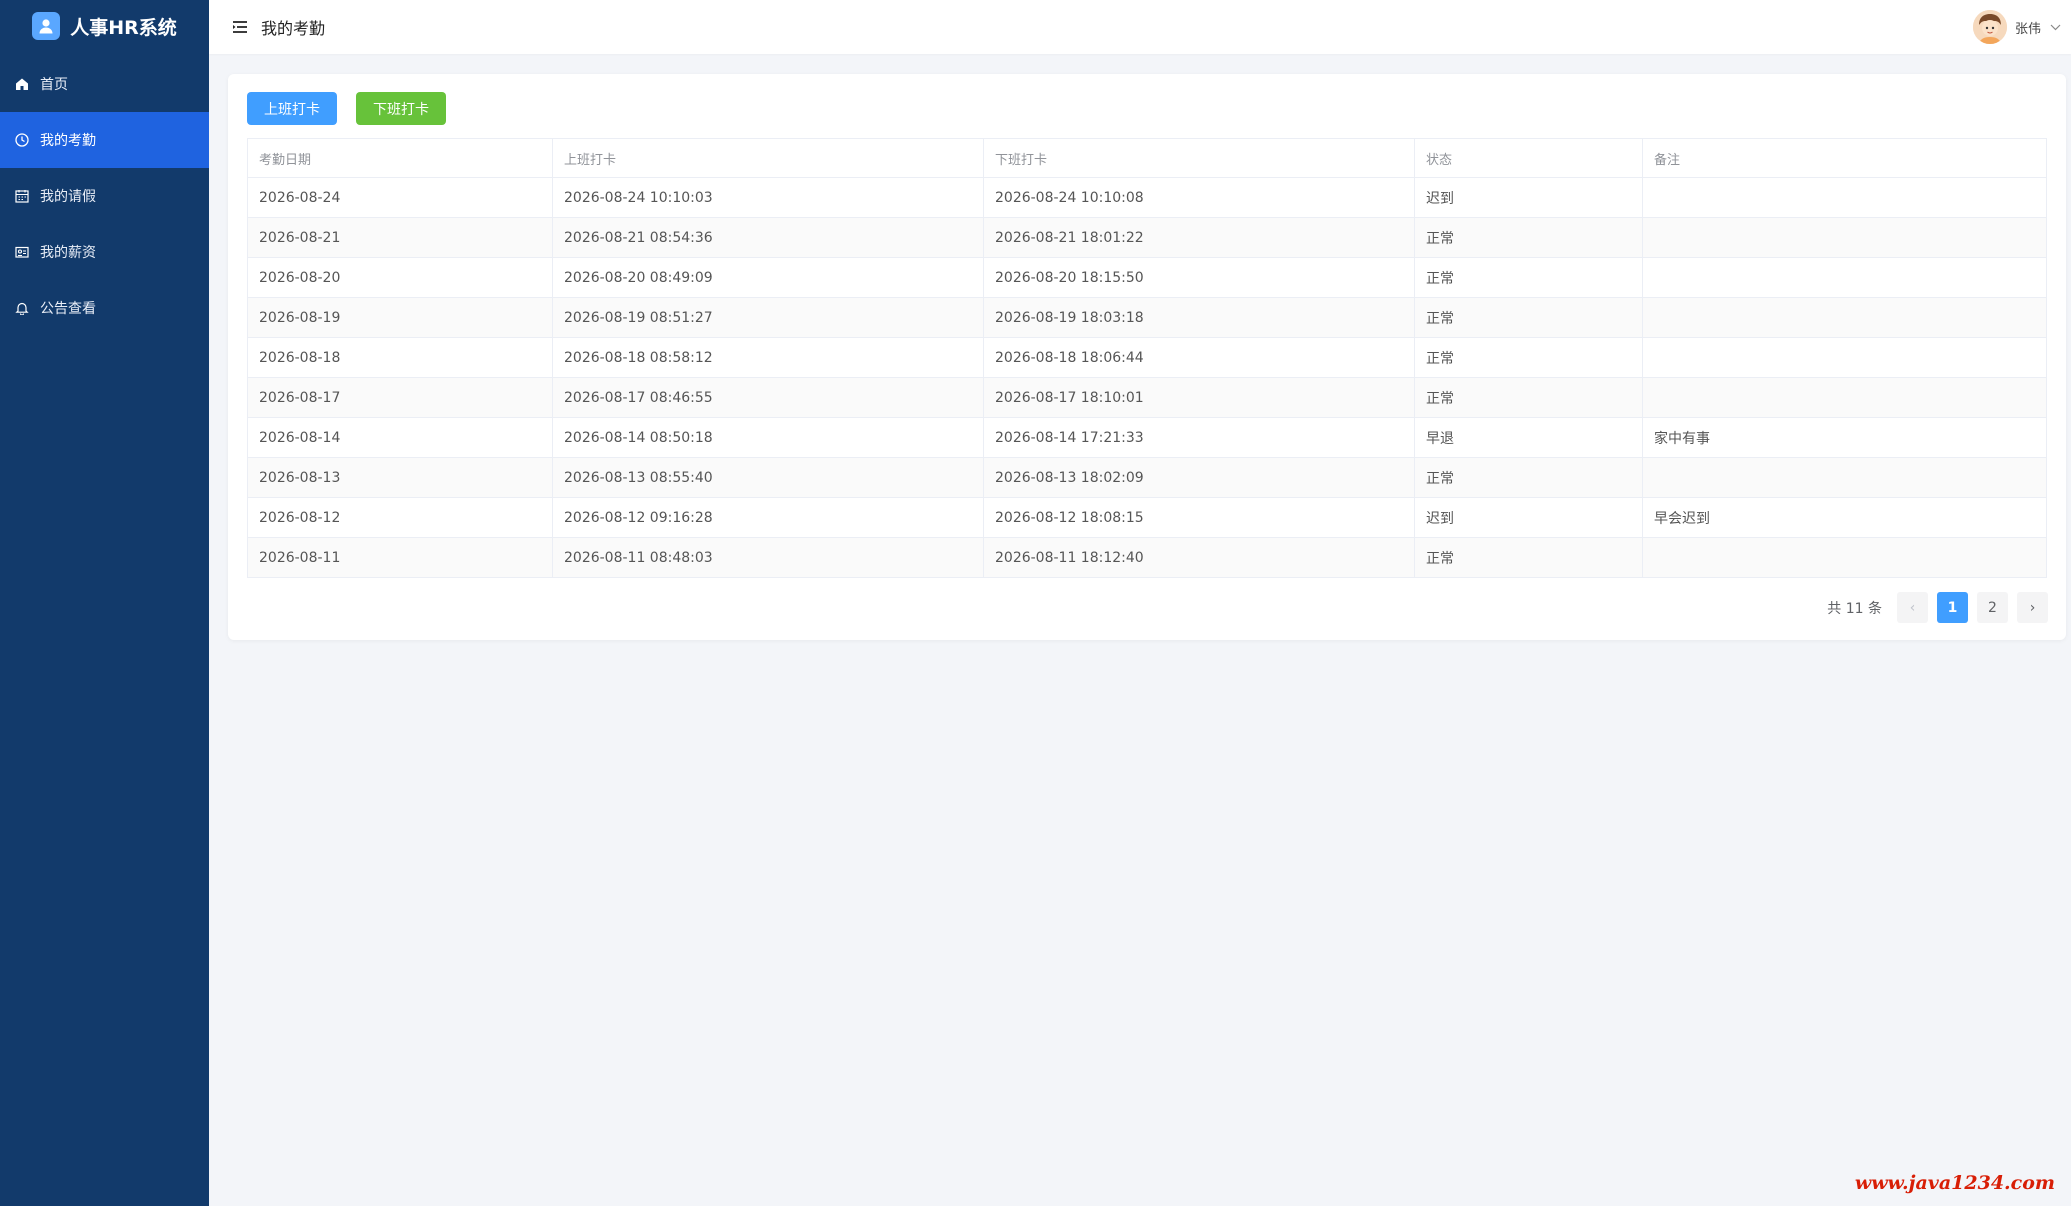  What do you see at coordinates (1199, 197) in the screenshot?
I see `table-cell: 2026-08-24 10:10:08` at bounding box center [1199, 197].